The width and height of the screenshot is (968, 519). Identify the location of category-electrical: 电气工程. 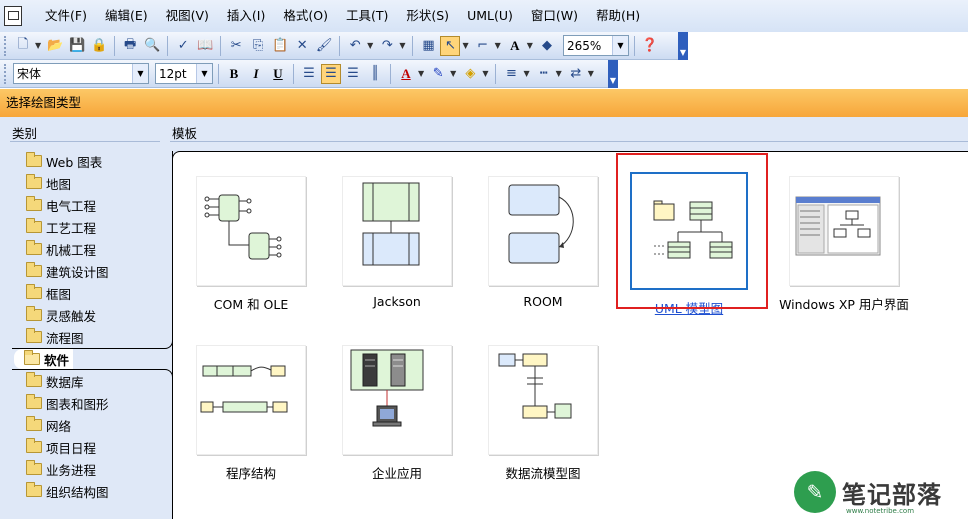
(61, 205).